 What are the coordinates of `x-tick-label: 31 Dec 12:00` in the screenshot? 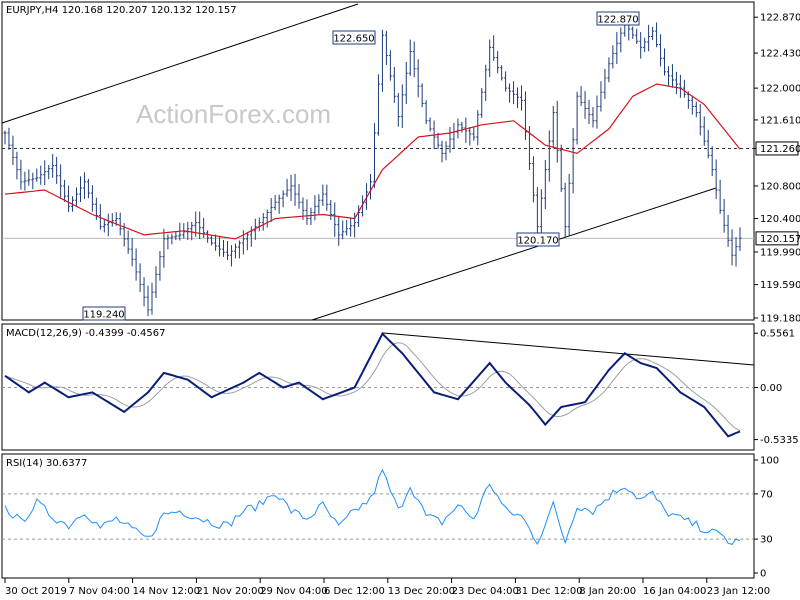 It's located at (548, 591).